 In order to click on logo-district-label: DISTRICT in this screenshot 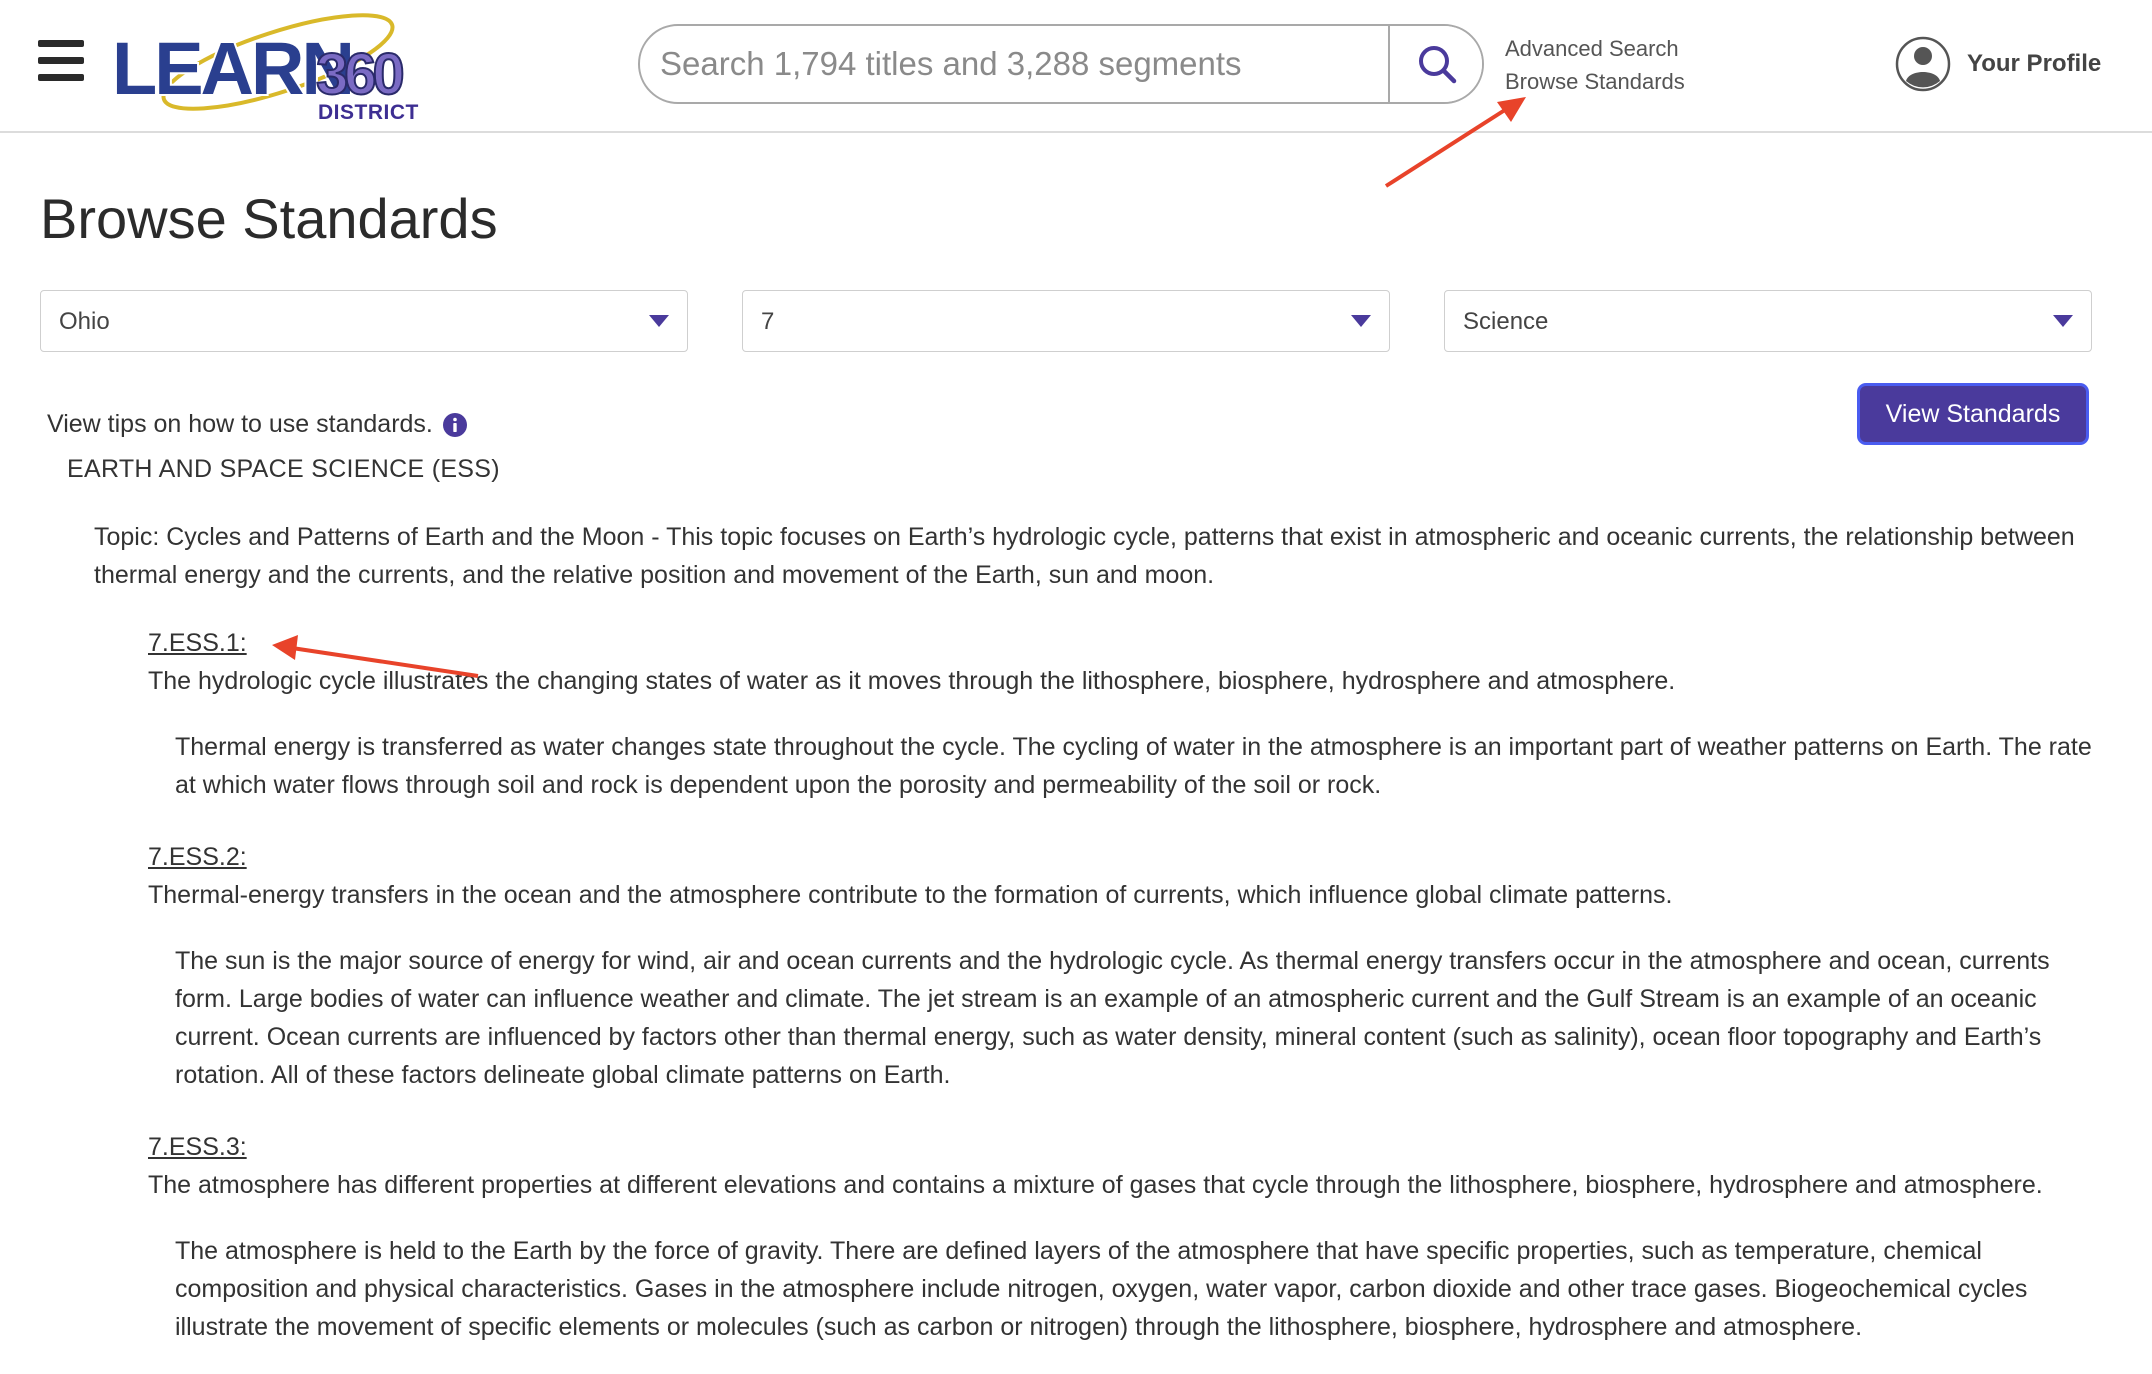, I will do `click(368, 112)`.